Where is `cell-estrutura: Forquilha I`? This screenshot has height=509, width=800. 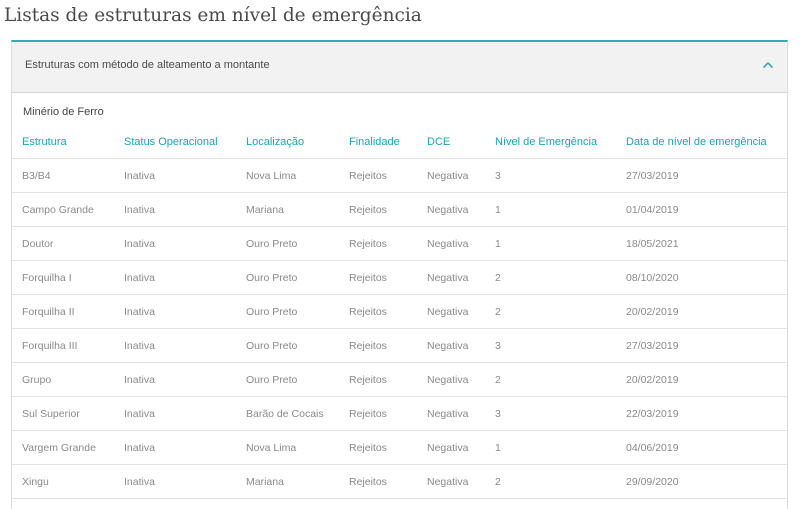 cell-estrutura: Forquilha I is located at coordinates (63, 277).